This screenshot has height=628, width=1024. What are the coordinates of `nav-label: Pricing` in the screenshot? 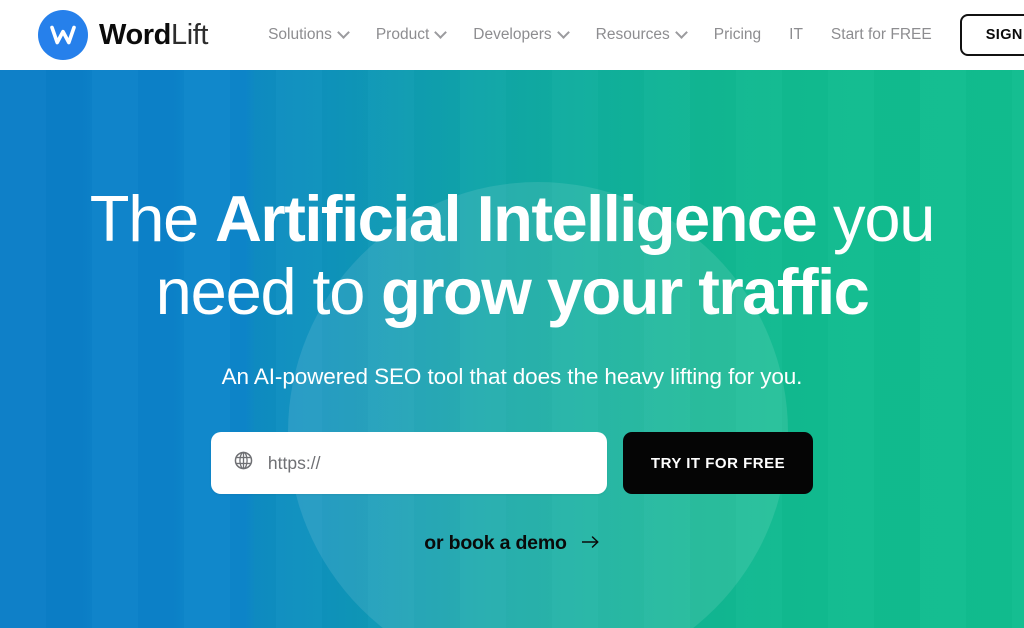 It's located at (737, 34).